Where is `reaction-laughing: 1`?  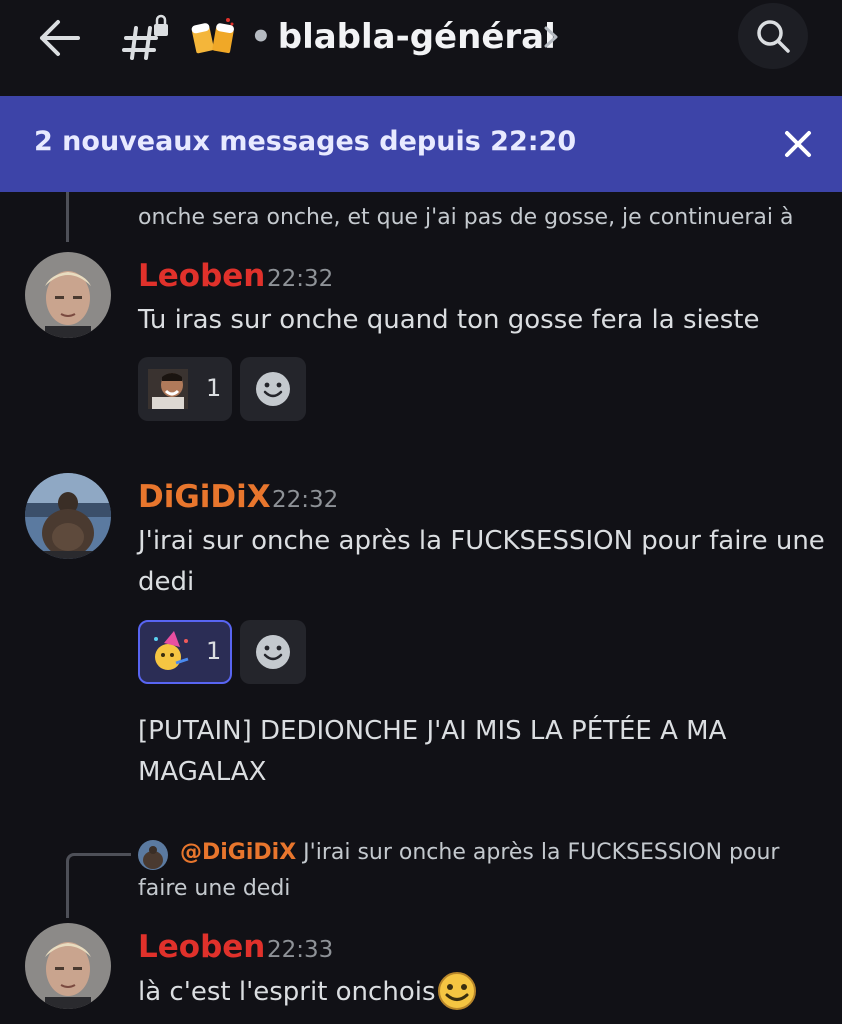
reaction-laughing: 1 is located at coordinates (185, 389).